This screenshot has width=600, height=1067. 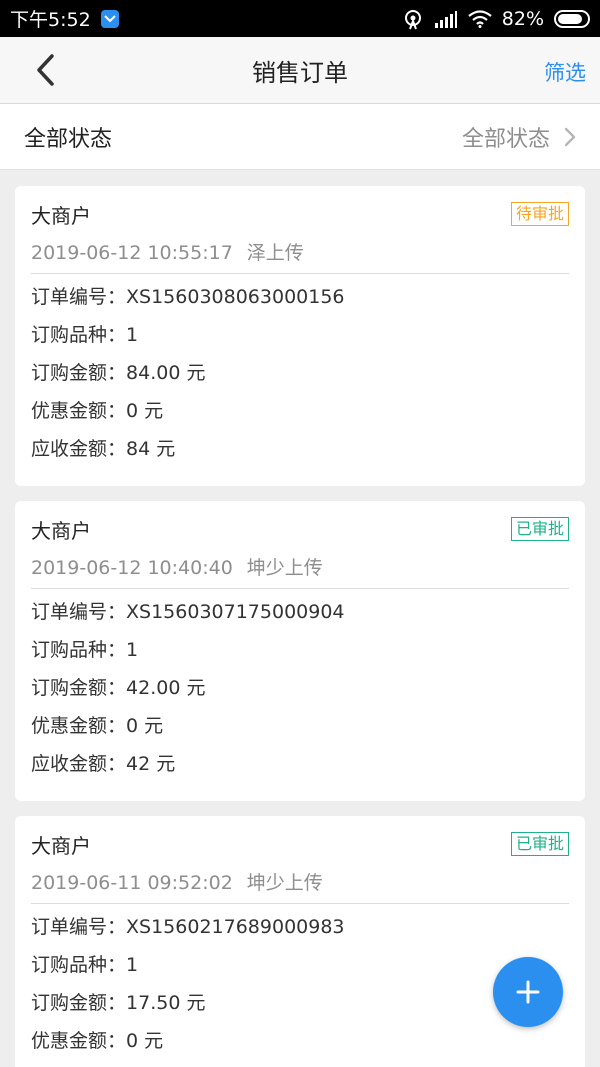 I want to click on notification-app-icon, so click(x=109, y=18).